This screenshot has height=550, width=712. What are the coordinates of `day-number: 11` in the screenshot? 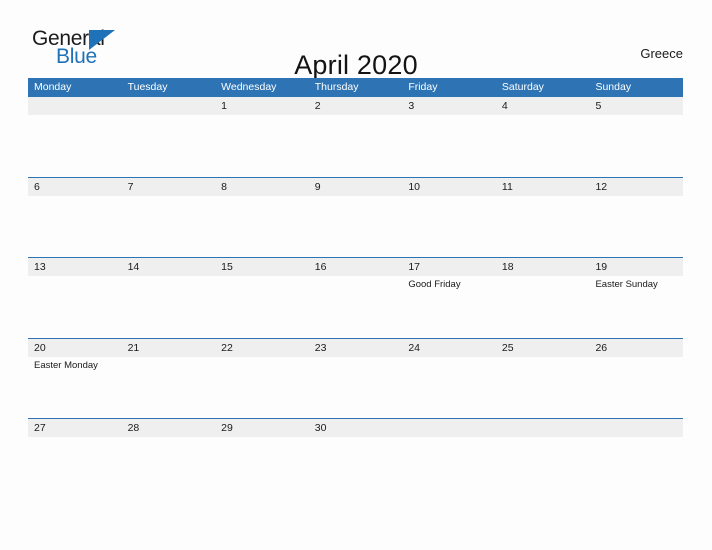 It's located at (507, 186).